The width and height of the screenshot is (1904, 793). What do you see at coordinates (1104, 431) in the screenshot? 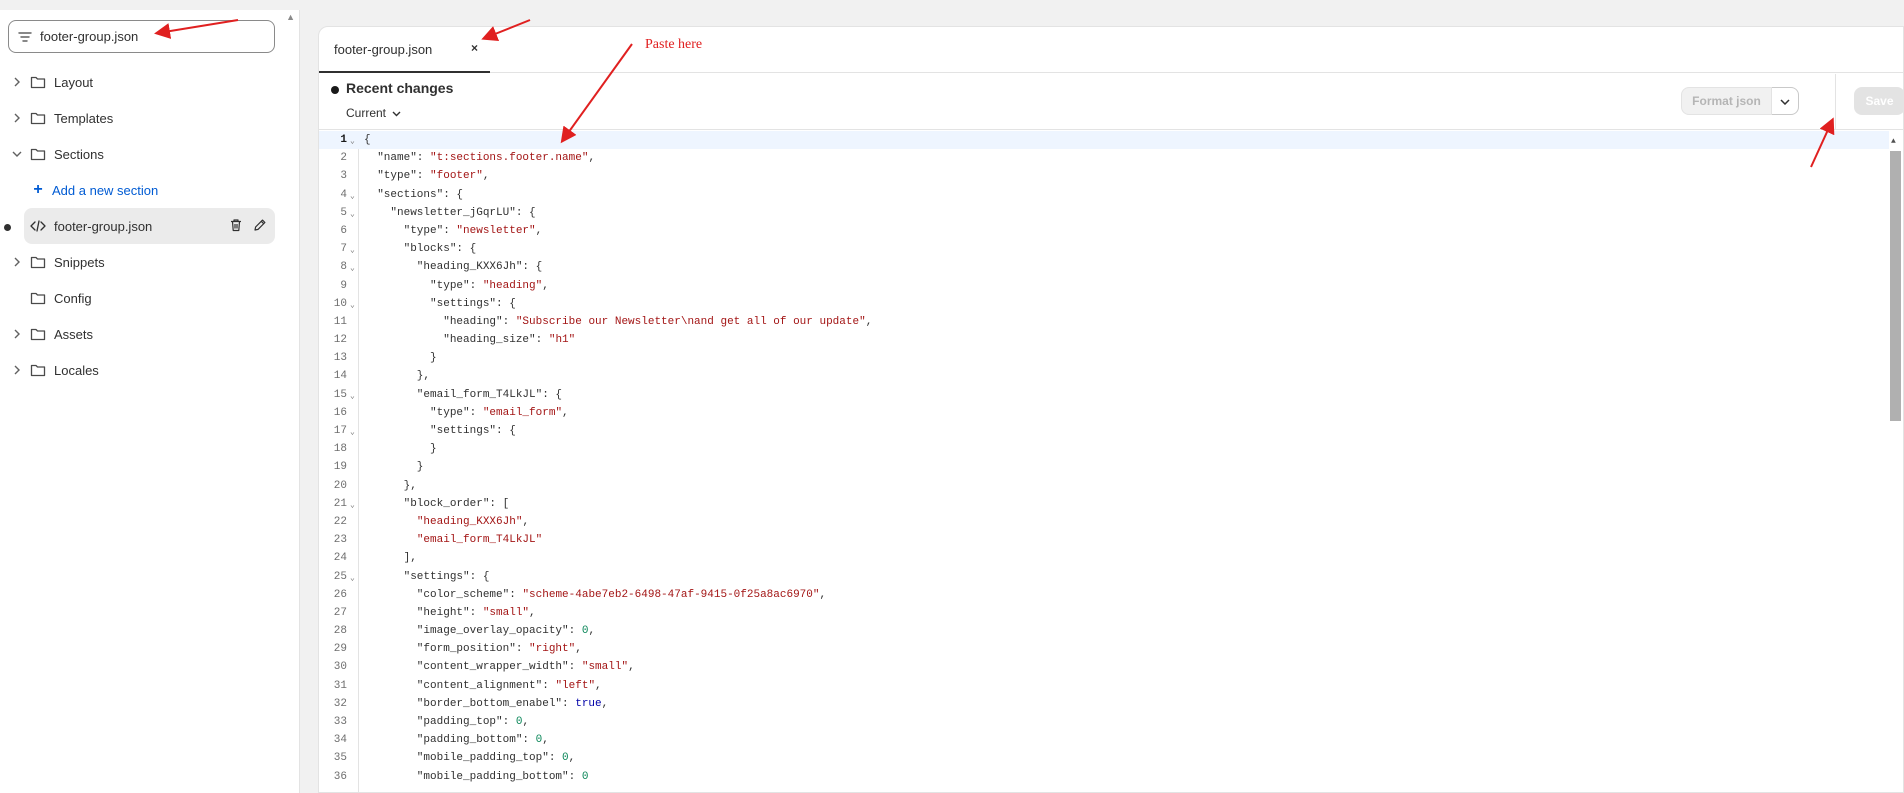
I see `code-line: 17 ⌄ "settings": {` at bounding box center [1104, 431].